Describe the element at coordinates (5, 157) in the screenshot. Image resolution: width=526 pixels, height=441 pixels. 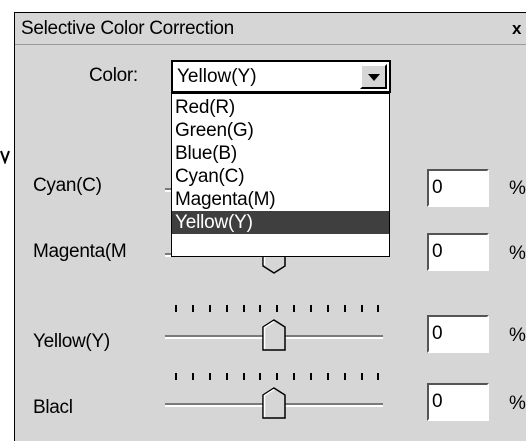
I see `dialog-edge-mark` at that location.